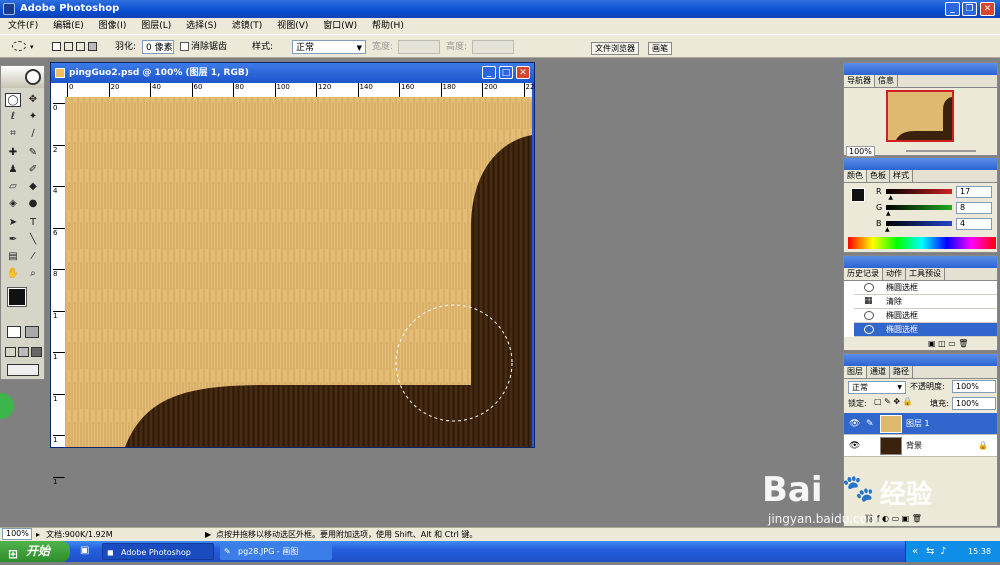 The width and height of the screenshot is (1000, 565). What do you see at coordinates (33, 204) in the screenshot?
I see `dodge-tool-icon: ●` at bounding box center [33, 204].